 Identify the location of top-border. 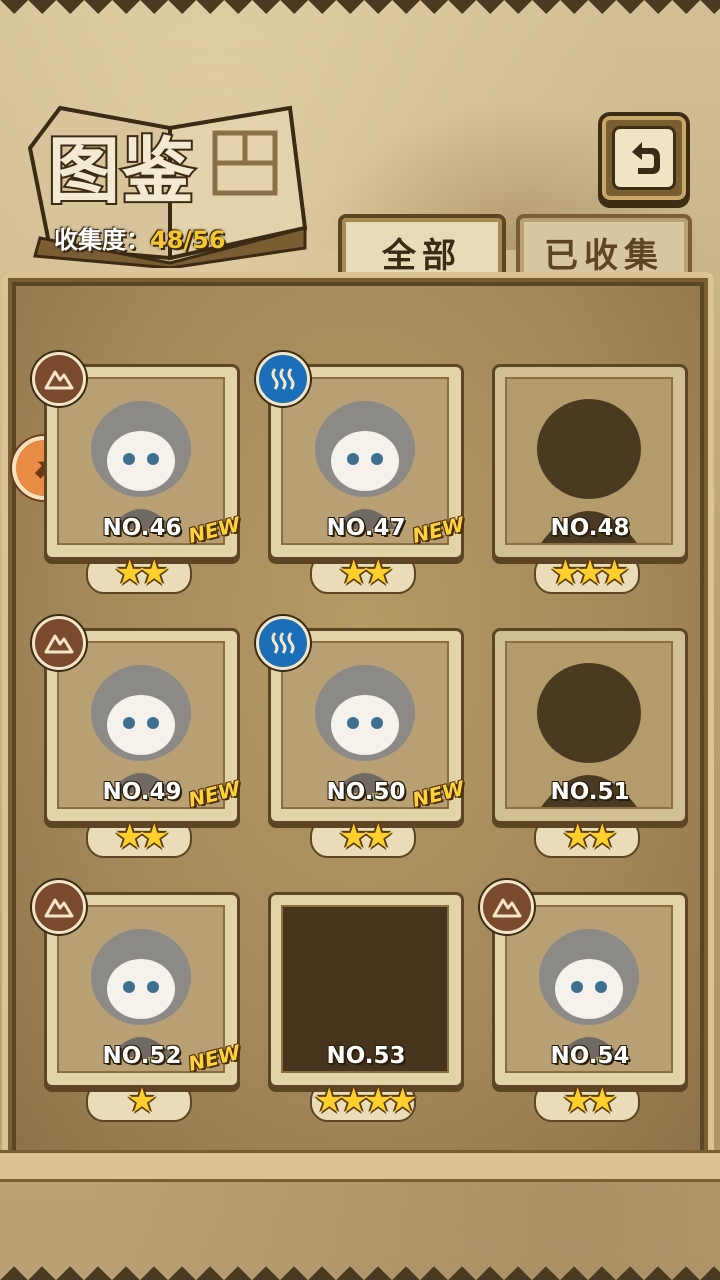
(360, 20).